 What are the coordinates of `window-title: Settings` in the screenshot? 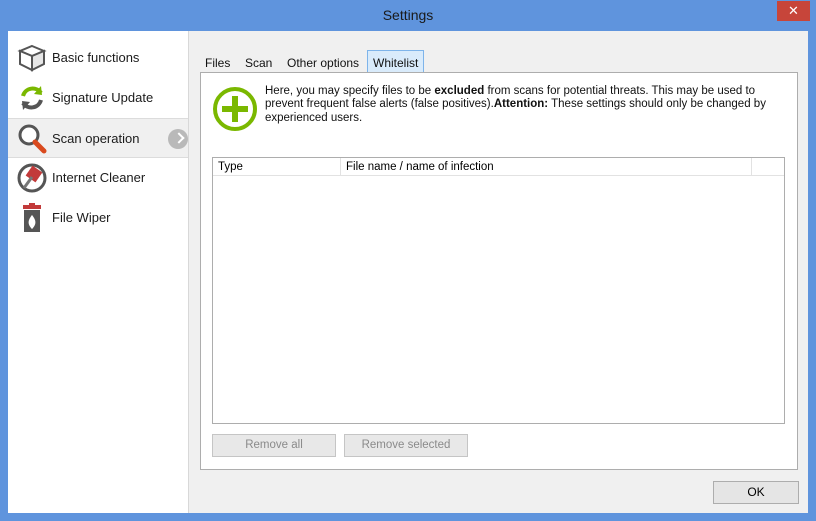 It's located at (408, 15).